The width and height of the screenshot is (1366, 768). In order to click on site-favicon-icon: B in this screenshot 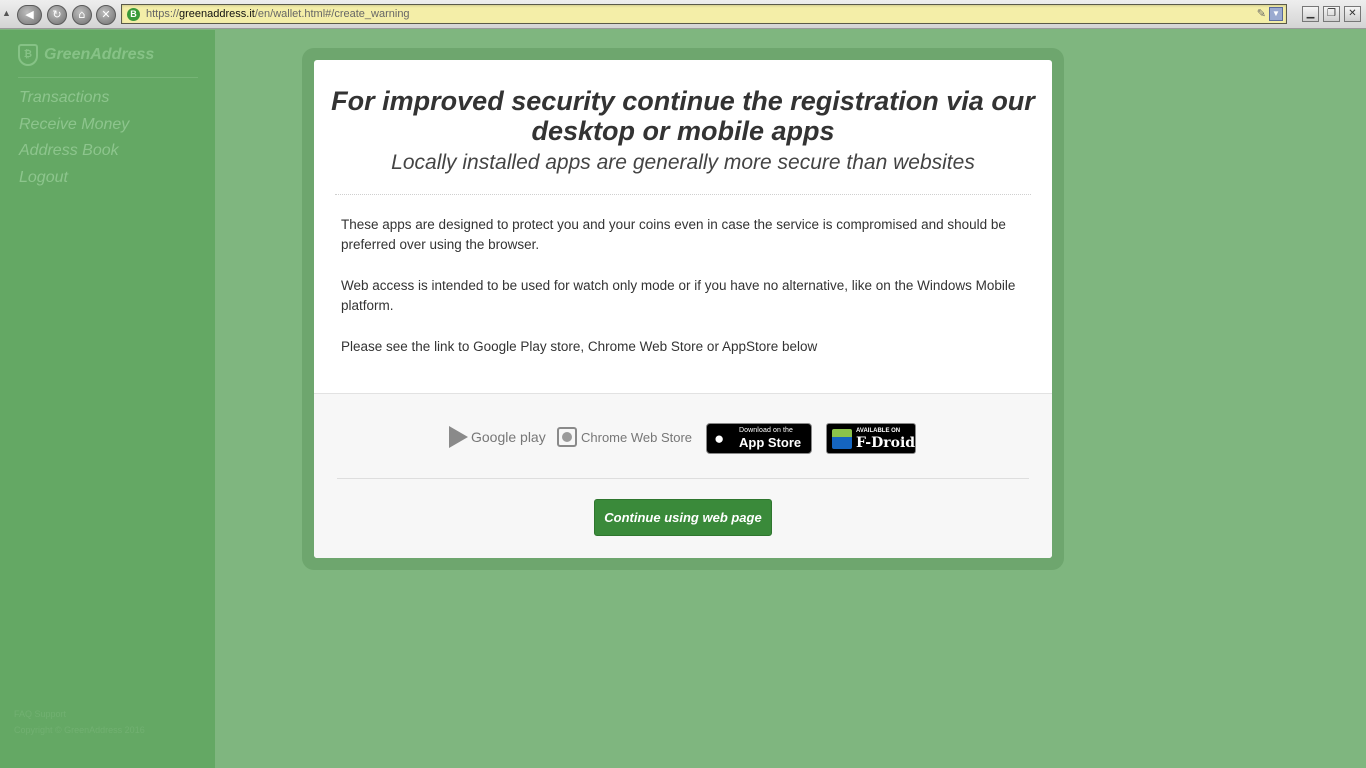, I will do `click(133, 14)`.